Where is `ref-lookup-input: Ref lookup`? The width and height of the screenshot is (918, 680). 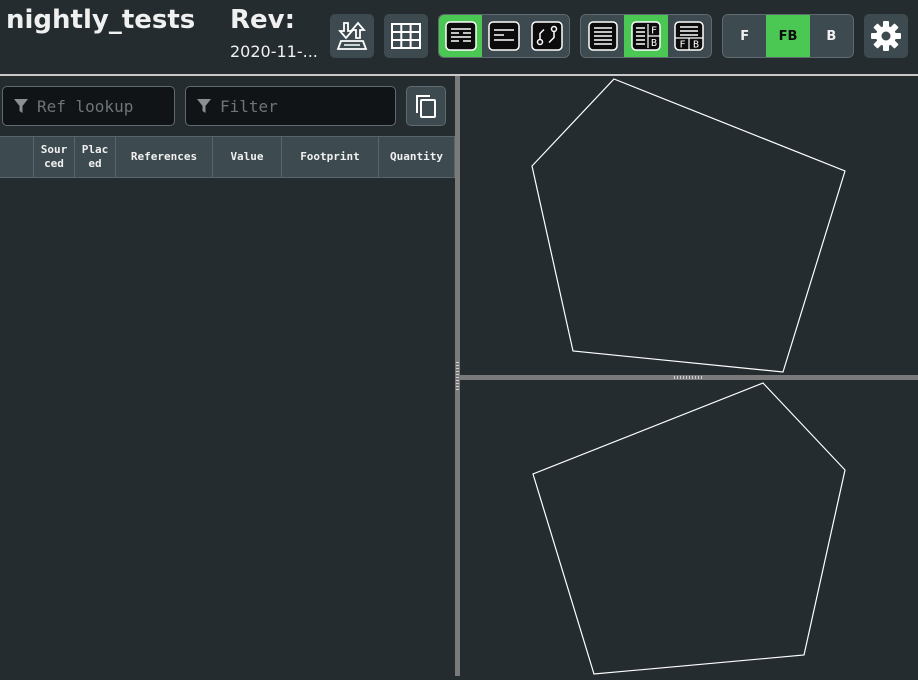
ref-lookup-input: Ref lookup is located at coordinates (88, 106).